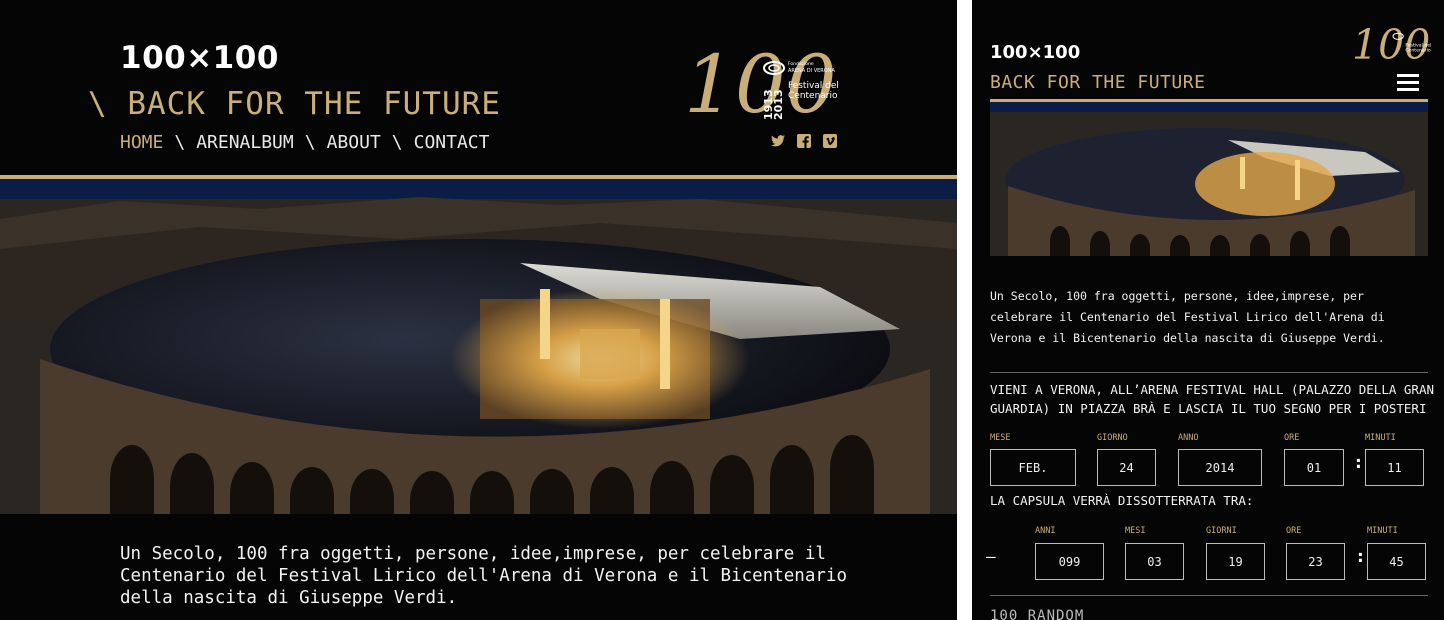 The width and height of the screenshot is (1444, 620). I want to click on countdown-ore-label: ORE, so click(1294, 531).